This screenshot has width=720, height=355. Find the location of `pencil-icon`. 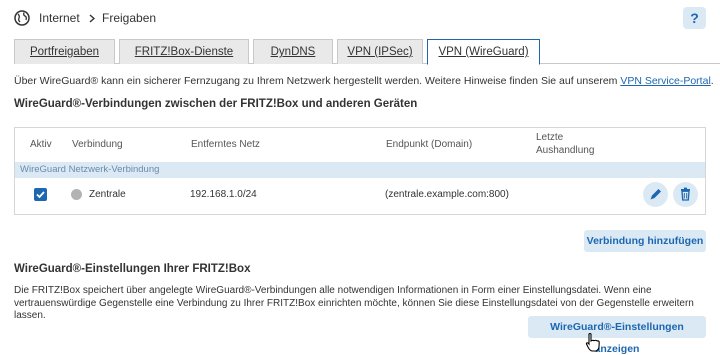

pencil-icon is located at coordinates (655, 194).